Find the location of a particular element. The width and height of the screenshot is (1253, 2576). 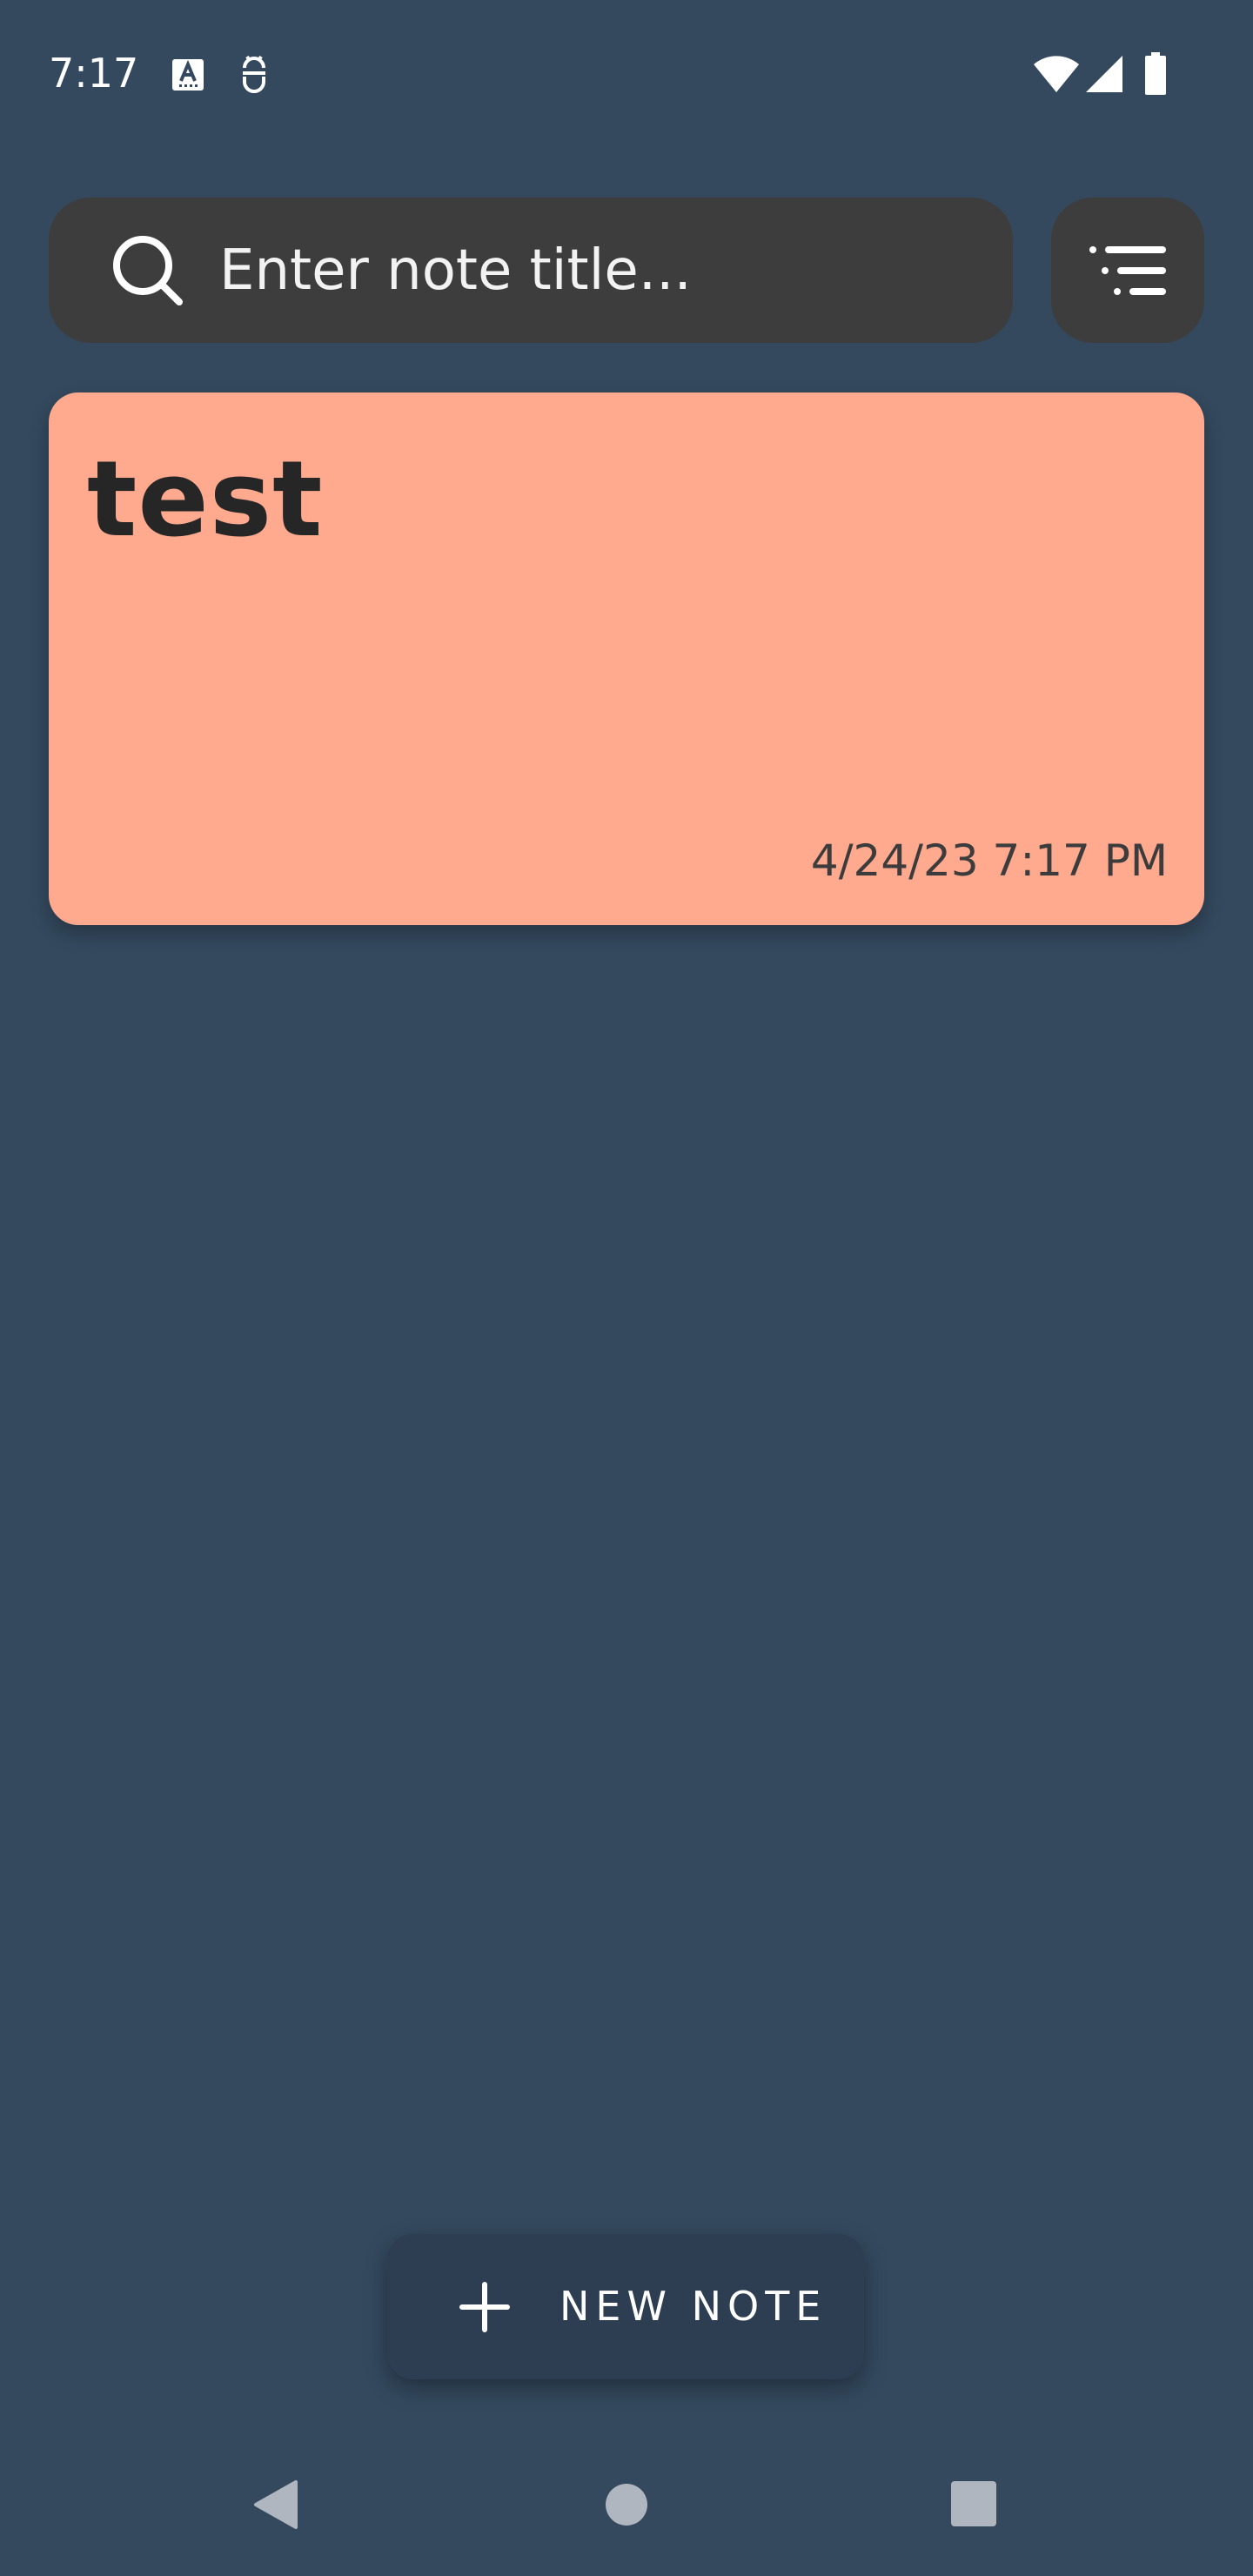

sort-filter-icon is located at coordinates (1127, 270).